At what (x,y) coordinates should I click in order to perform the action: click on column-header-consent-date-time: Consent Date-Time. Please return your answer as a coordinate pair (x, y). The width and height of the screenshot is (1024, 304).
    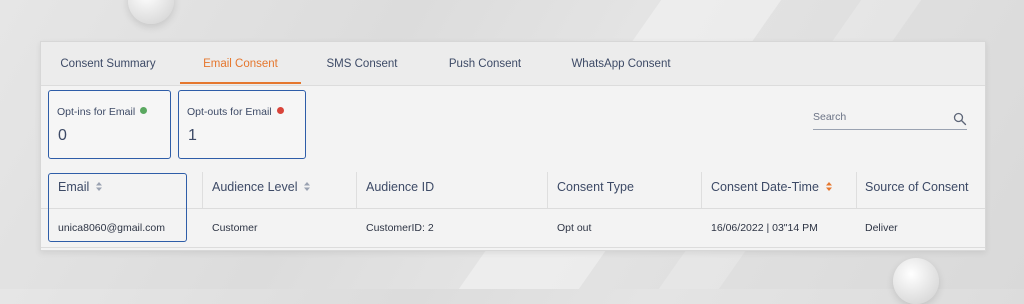
    Looking at the image, I should click on (771, 190).